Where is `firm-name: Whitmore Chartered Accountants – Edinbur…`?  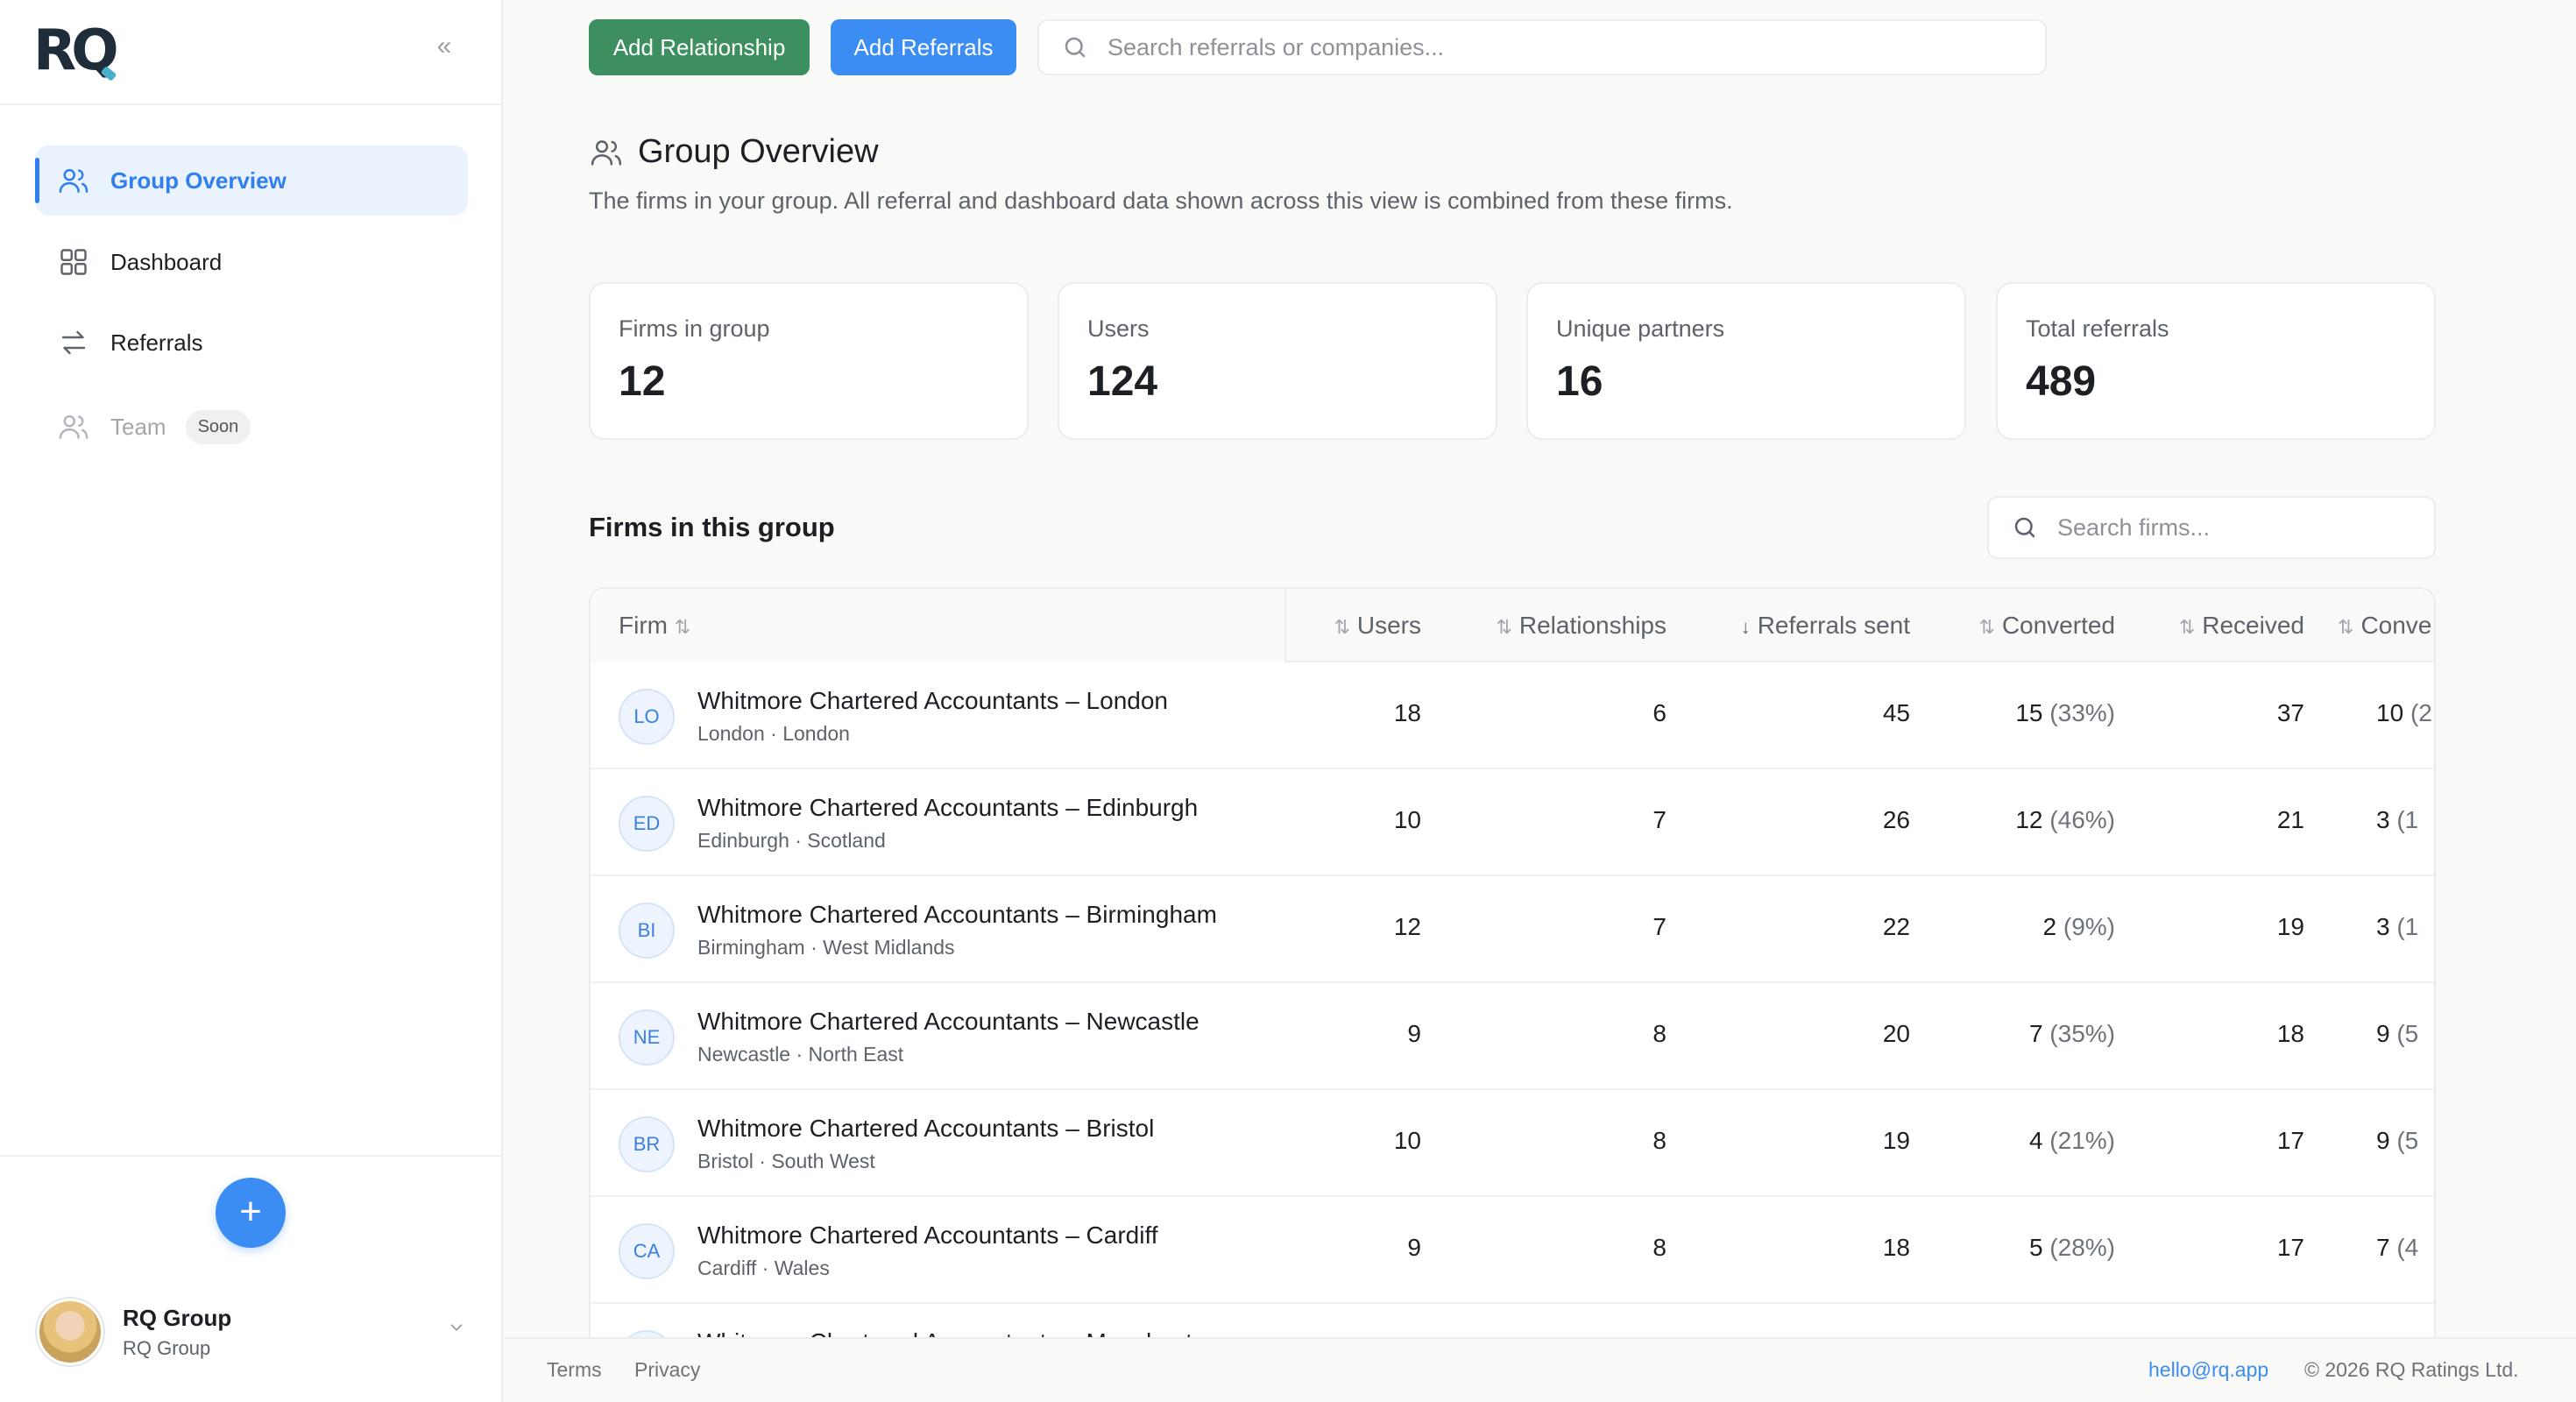 firm-name: Whitmore Chartered Accountants – Edinbur… is located at coordinates (947, 808).